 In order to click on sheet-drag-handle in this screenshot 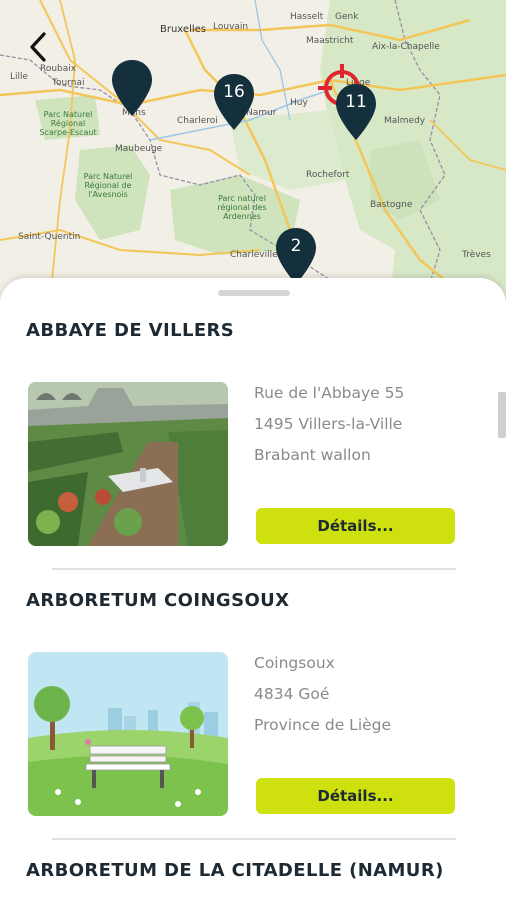, I will do `click(254, 293)`.